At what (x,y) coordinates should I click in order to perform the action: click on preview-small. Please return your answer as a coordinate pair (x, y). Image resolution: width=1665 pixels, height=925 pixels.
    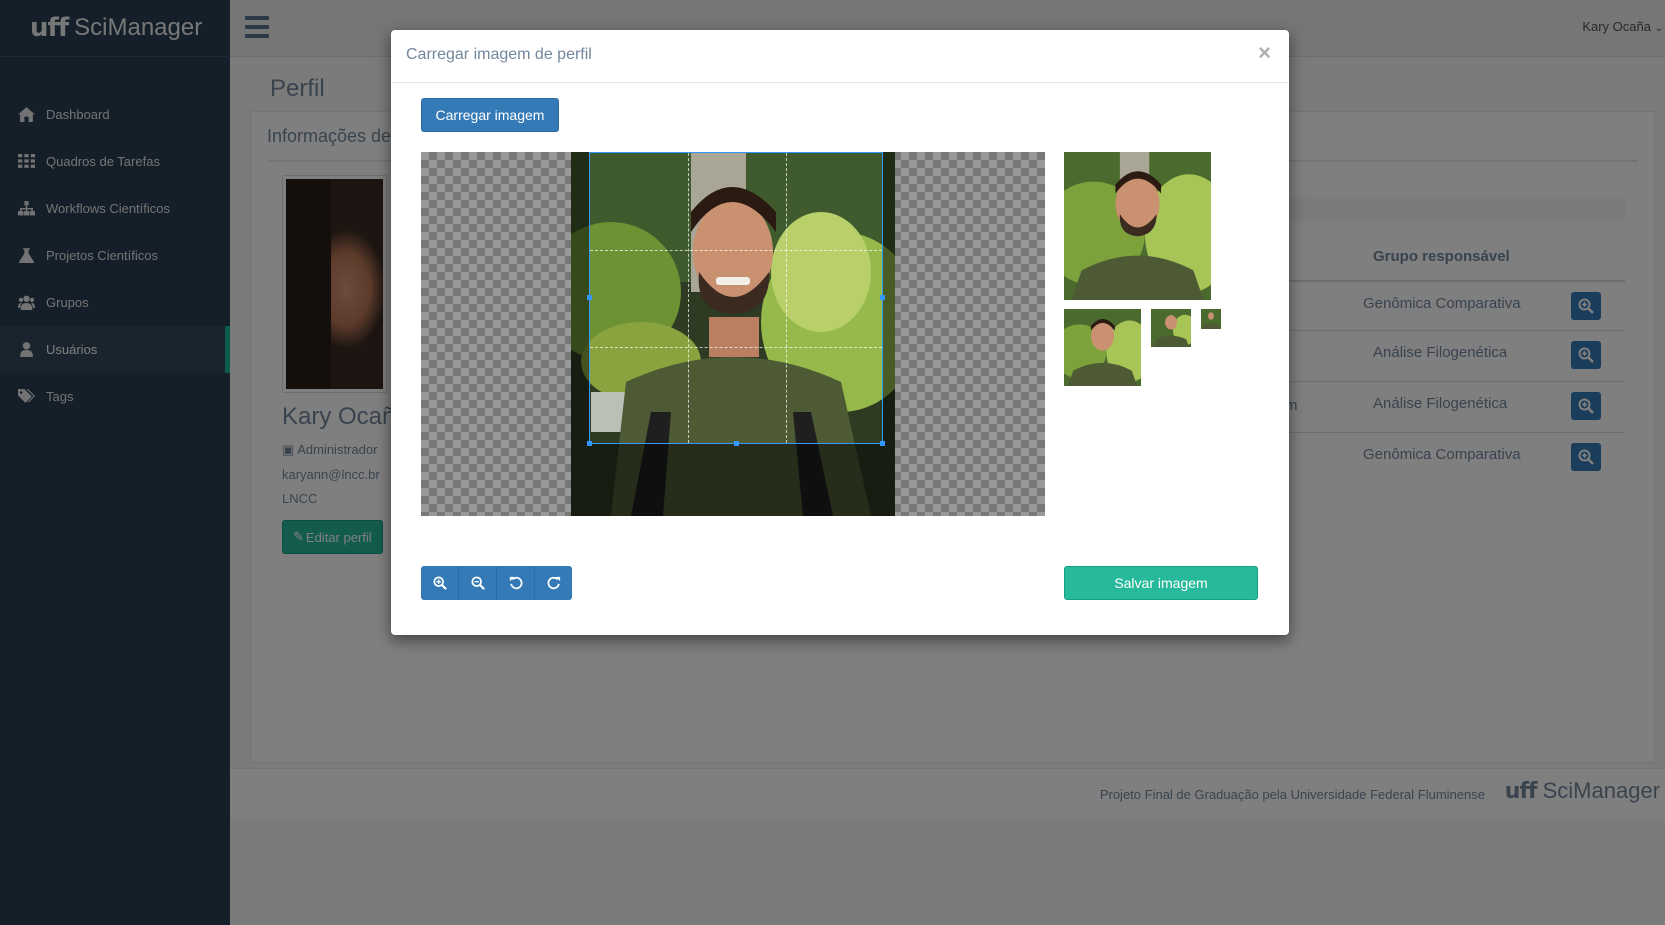
    Looking at the image, I should click on (1171, 328).